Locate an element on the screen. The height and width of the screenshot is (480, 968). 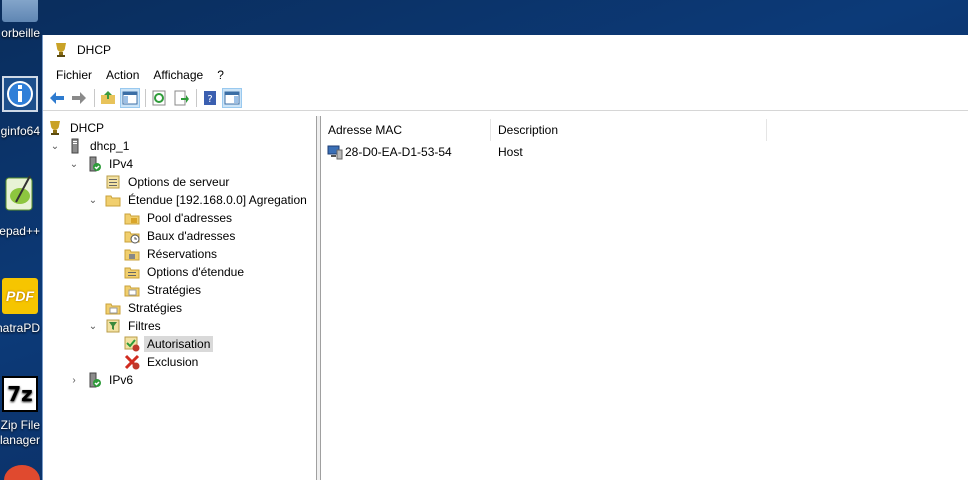
address-pool-icon is located at coordinates (132, 218).